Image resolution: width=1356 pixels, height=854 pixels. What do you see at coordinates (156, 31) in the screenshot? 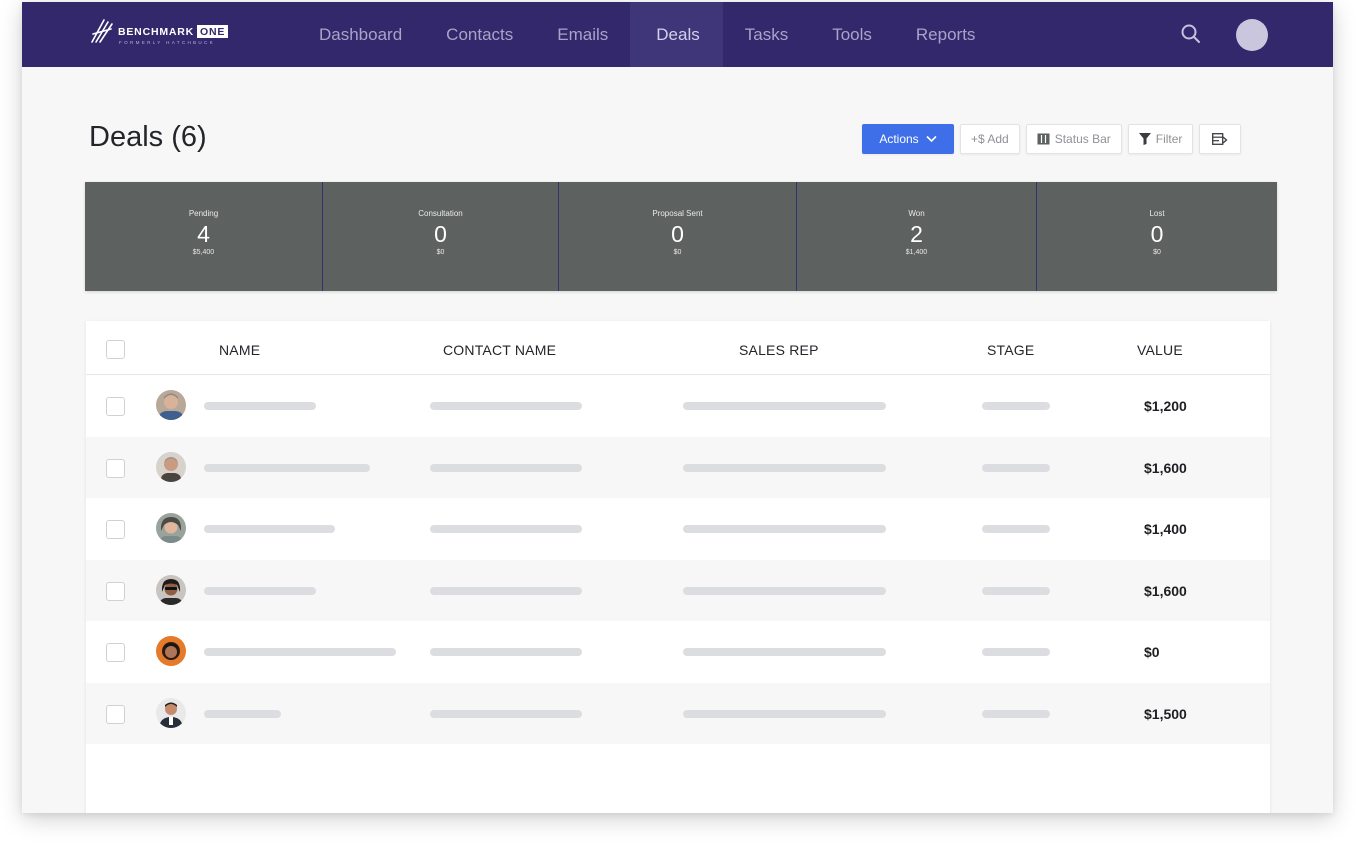
I see `brand-name-text: BENCHMARK` at bounding box center [156, 31].